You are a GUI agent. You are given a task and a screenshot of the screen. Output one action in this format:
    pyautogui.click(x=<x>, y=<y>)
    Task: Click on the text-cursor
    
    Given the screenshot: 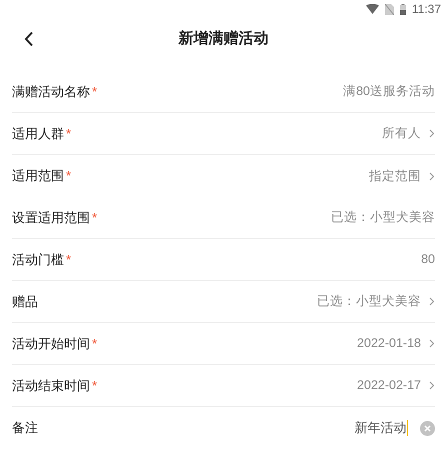 What is the action you would take?
    pyautogui.click(x=407, y=428)
    